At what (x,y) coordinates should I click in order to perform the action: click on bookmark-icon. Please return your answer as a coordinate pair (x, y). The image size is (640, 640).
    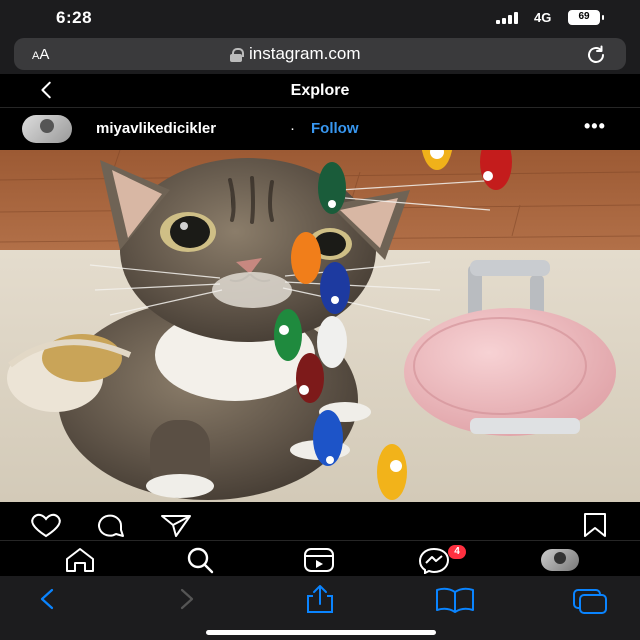
    Looking at the image, I should click on (596, 525).